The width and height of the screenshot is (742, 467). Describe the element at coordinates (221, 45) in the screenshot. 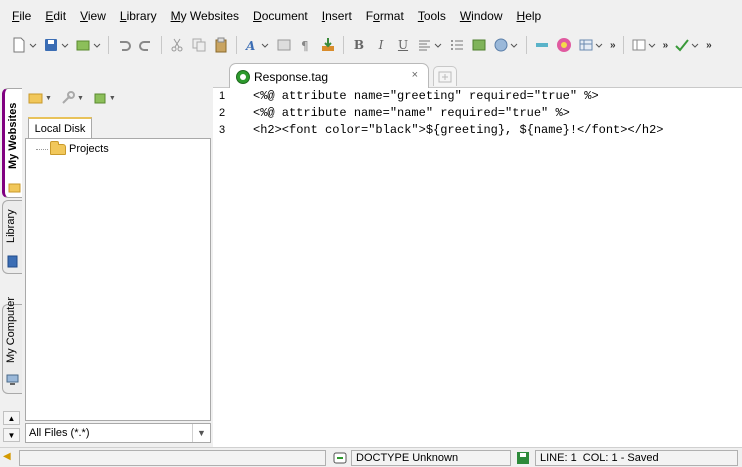

I see `paste-icon` at that location.